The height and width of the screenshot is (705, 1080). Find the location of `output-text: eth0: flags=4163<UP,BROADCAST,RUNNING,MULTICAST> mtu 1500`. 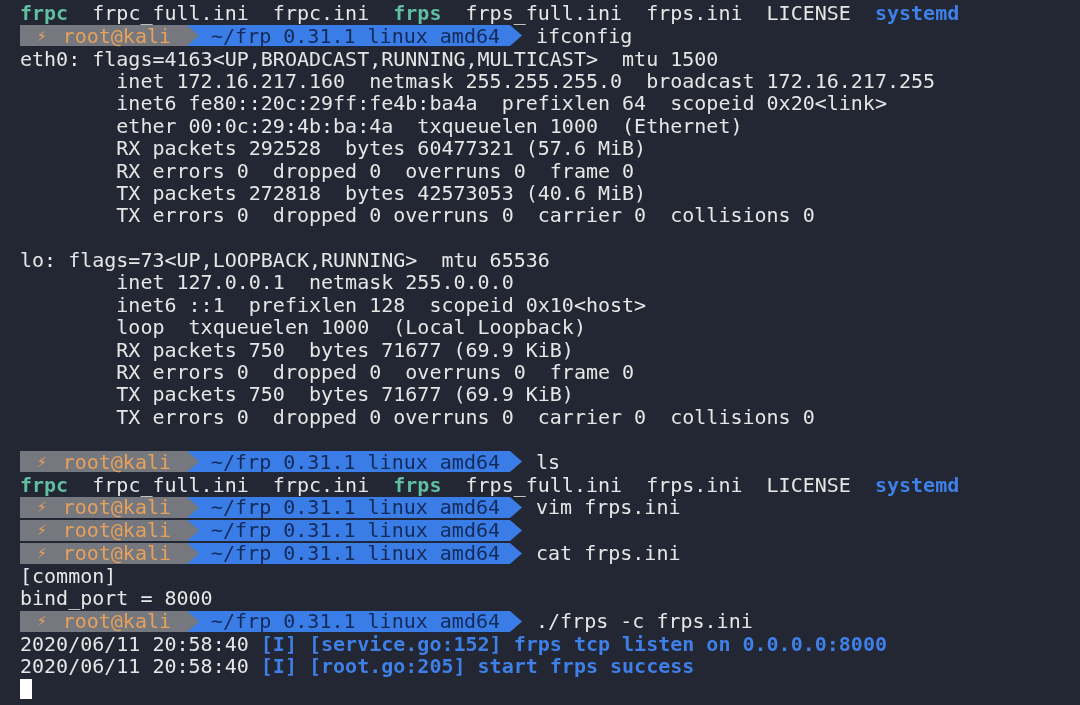

output-text: eth0: flags=4163<UP,BROADCAST,RUNNING,MULTICAST> mtu 1500 is located at coordinates (369, 58).